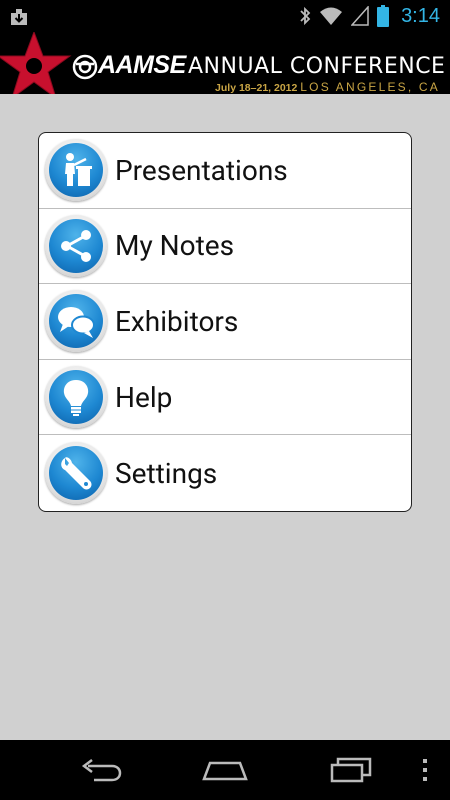  I want to click on menu-item-presentations: Presentations, so click(225, 171).